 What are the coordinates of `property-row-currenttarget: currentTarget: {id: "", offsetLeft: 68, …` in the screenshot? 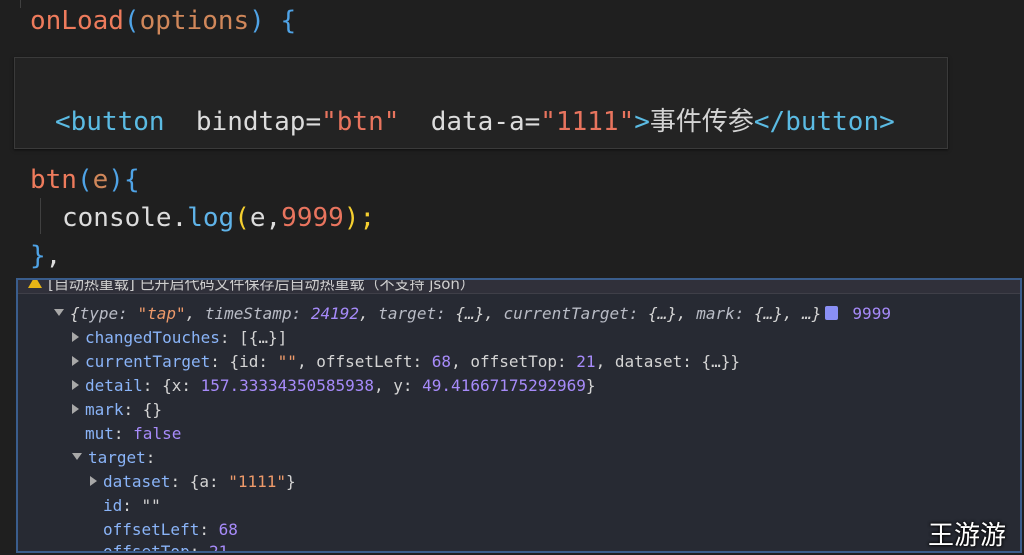 It's located at (406, 361).